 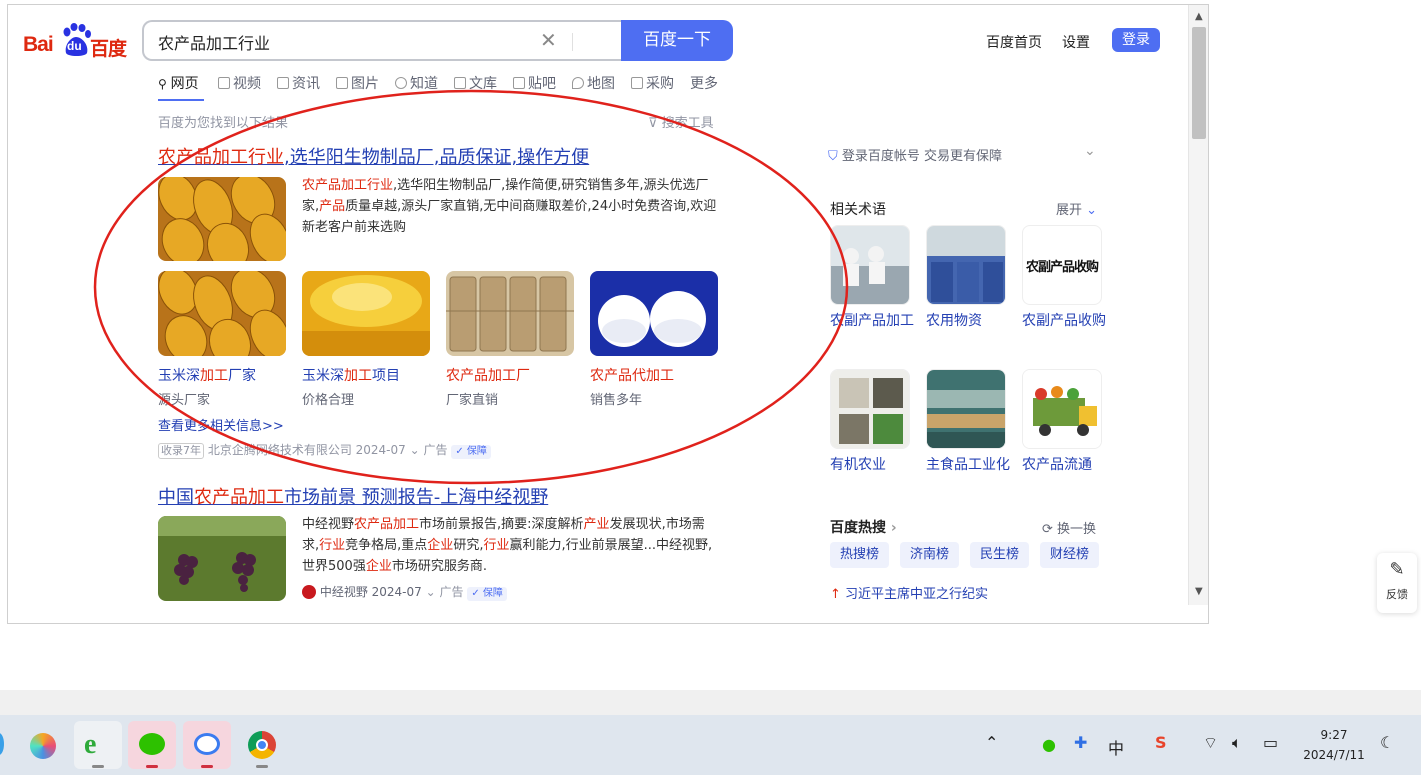 I want to click on tab-zhidao: 知道, so click(x=416, y=83).